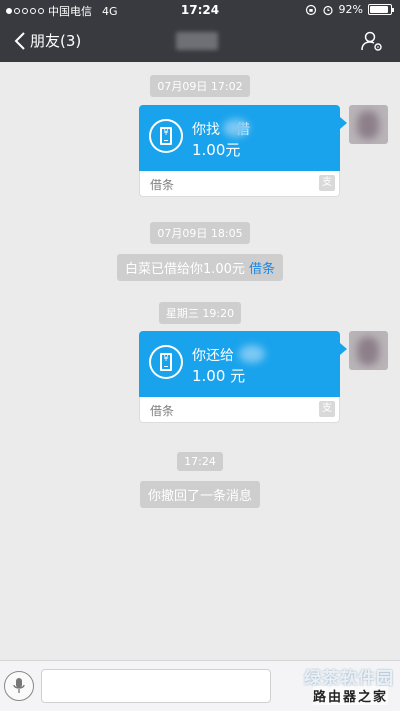 The height and width of the screenshot is (711, 400). Describe the element at coordinates (206, 130) in the screenshot. I see `card-title-part1: 你找` at that location.